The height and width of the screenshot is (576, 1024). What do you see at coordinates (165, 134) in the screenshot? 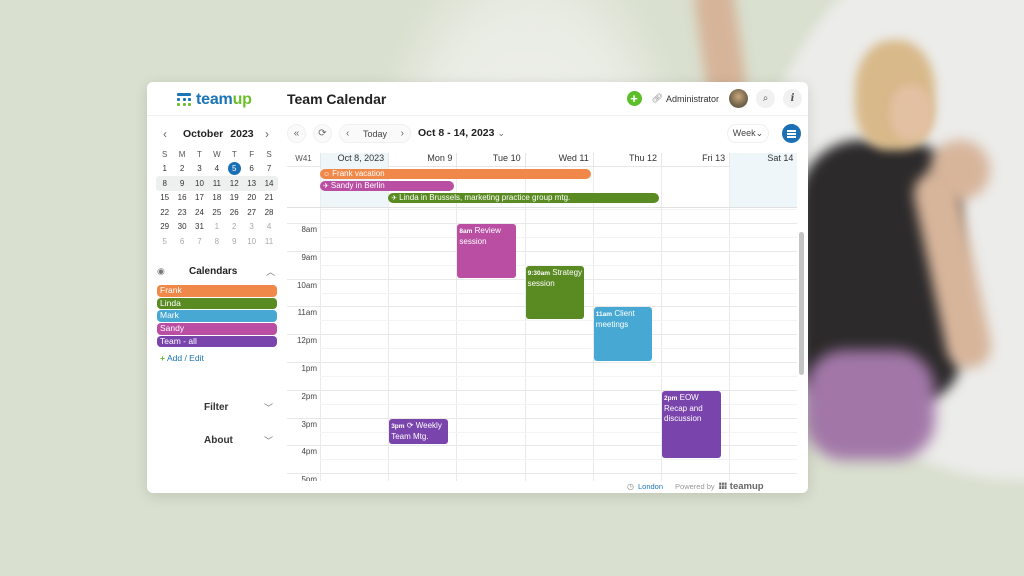
I see `prev-month-icon: ‹` at bounding box center [165, 134].